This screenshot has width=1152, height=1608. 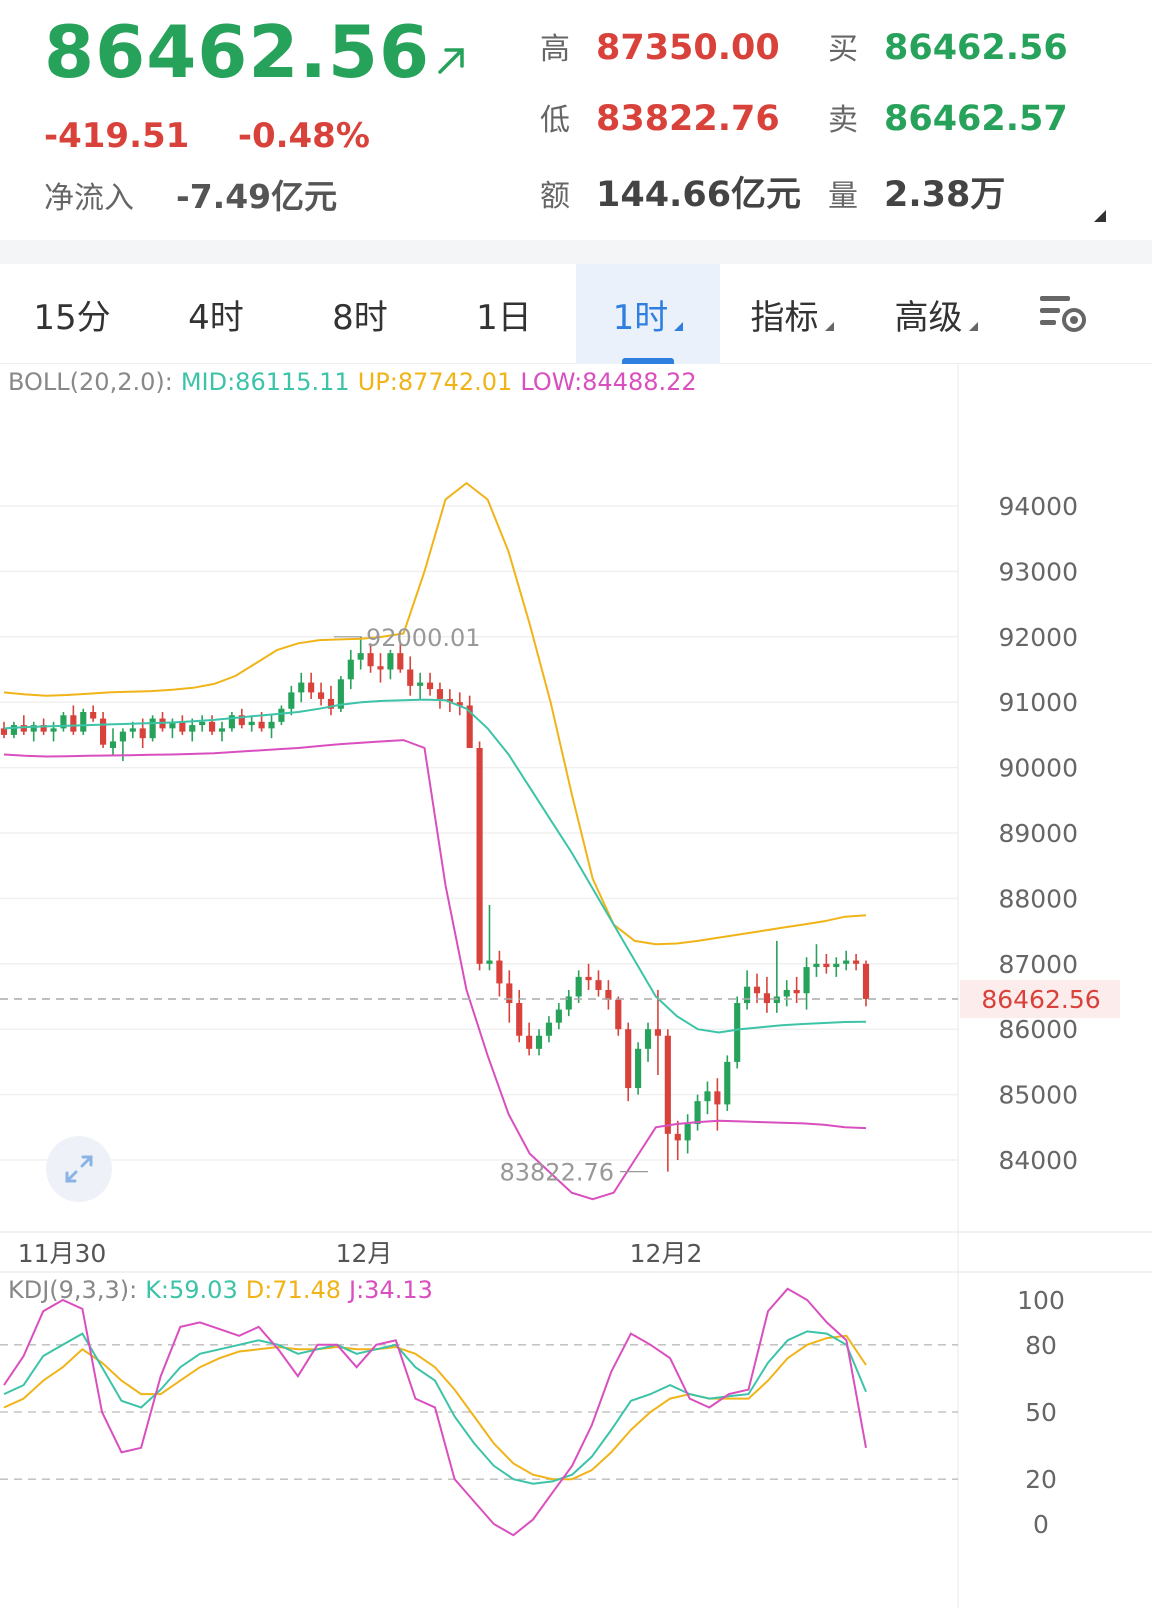 What do you see at coordinates (1064, 314) in the screenshot?
I see `chart-settings-icon` at bounding box center [1064, 314].